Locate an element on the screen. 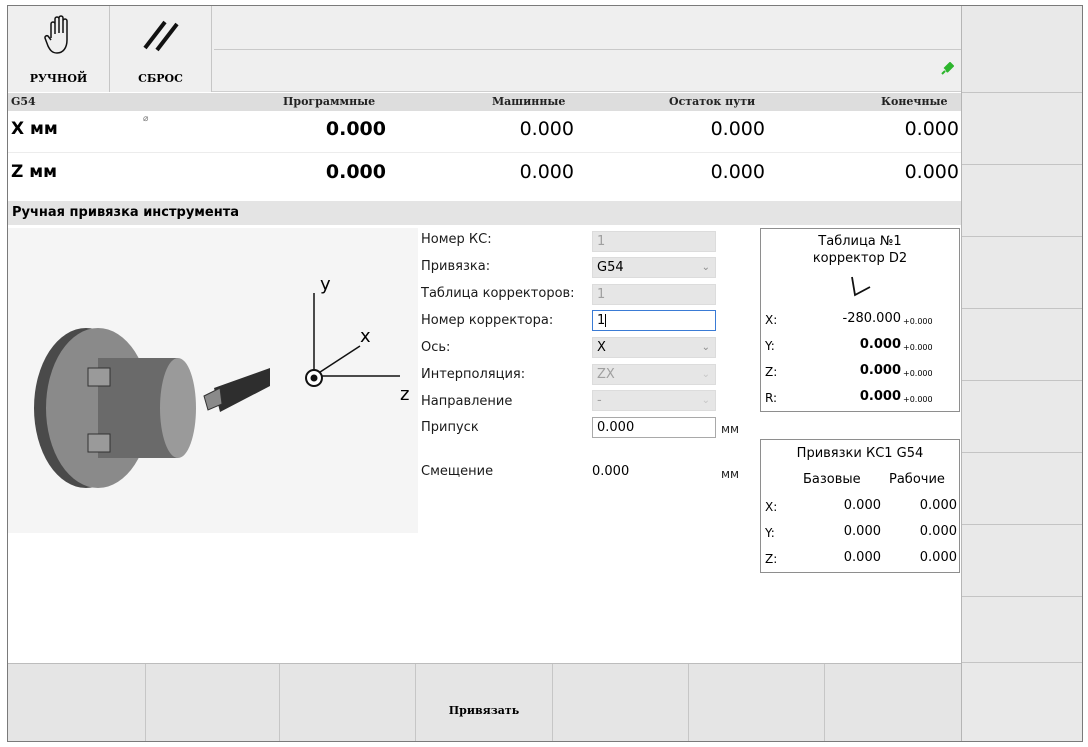  col-remaining: Остаток пути is located at coordinates (712, 101).